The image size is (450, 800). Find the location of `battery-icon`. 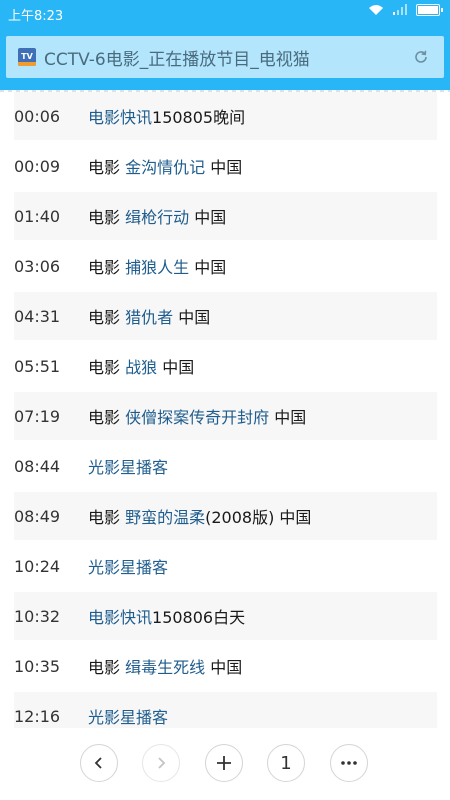

battery-icon is located at coordinates (429, 10).